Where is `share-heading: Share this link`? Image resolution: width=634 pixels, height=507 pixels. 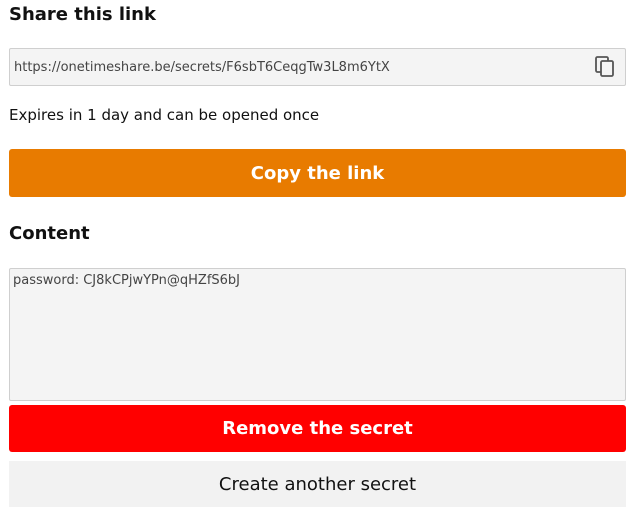
share-heading: Share this link is located at coordinates (82, 14).